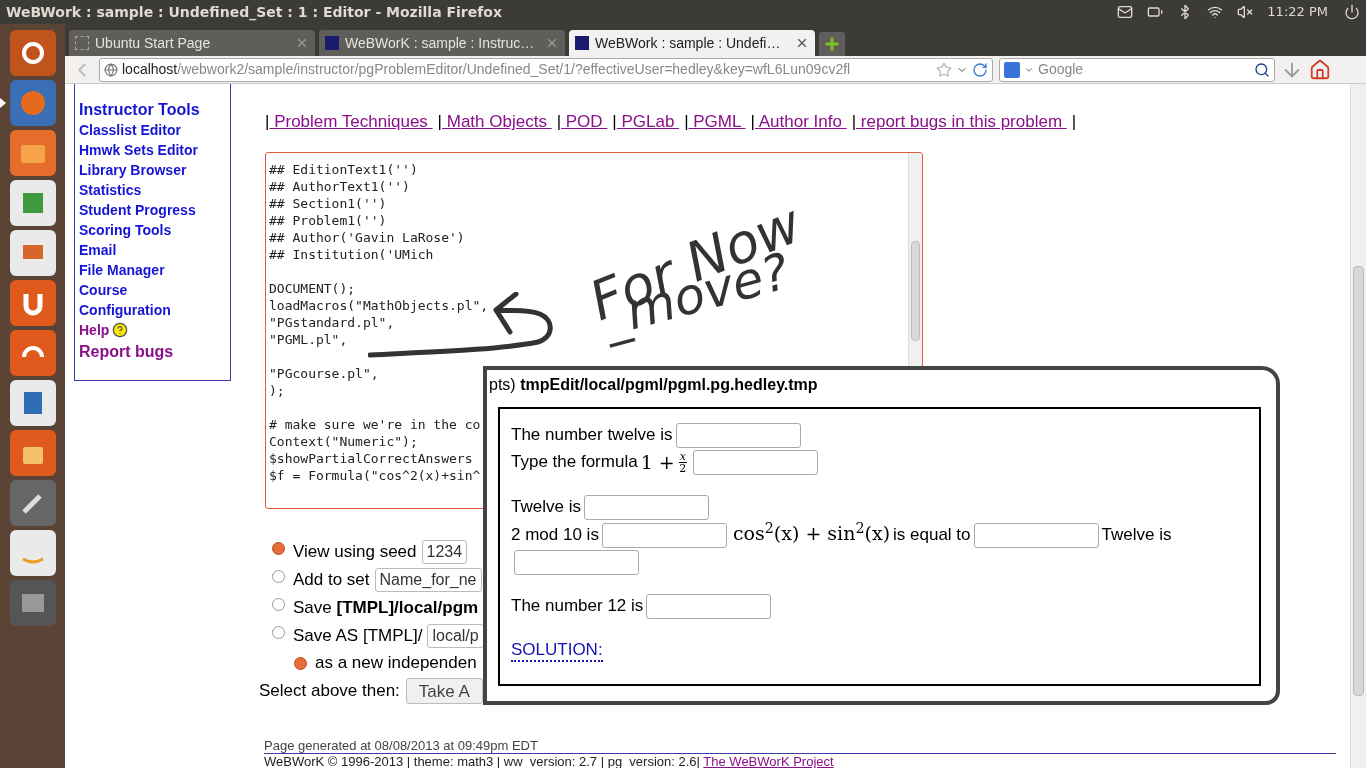 The width and height of the screenshot is (1366, 768). I want to click on sidebar-link: Classlist Editor, so click(130, 130).